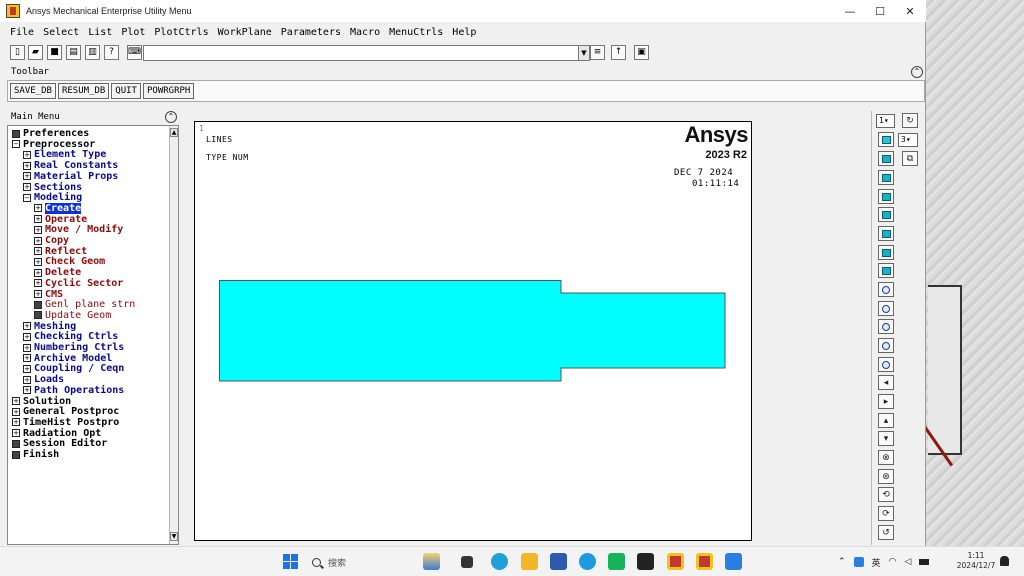 The image size is (1024, 576). I want to click on menu-parameters: Parameters, so click(311, 32).